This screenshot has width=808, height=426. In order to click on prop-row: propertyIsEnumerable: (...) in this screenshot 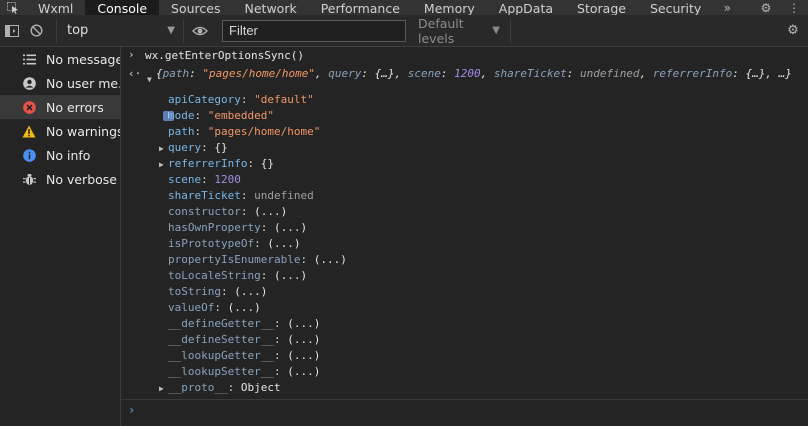, I will do `click(257, 260)`.